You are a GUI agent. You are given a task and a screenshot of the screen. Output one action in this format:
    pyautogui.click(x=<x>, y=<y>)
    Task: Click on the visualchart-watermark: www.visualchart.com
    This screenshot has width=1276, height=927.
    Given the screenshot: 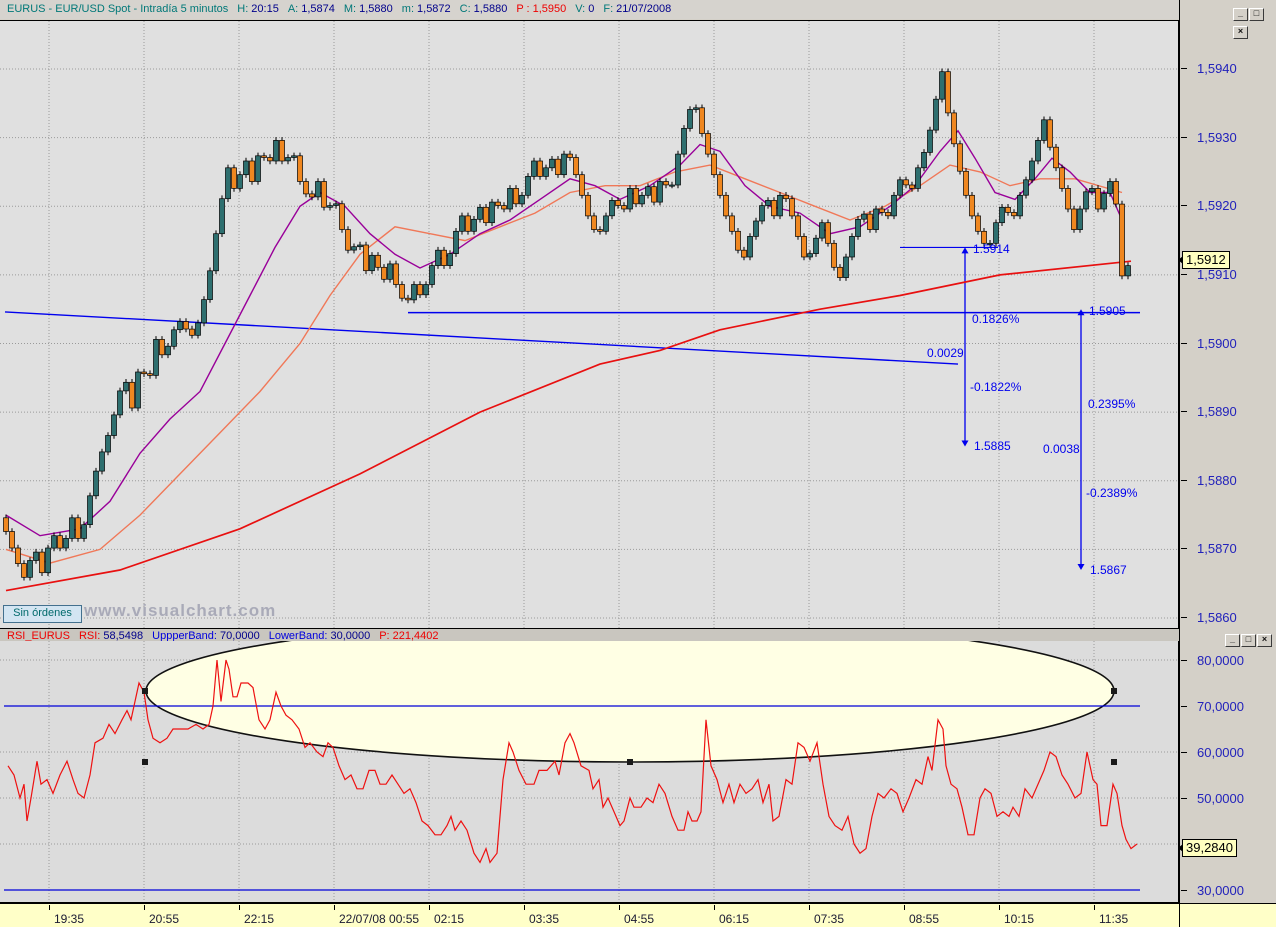 What is the action you would take?
    pyautogui.click(x=180, y=610)
    